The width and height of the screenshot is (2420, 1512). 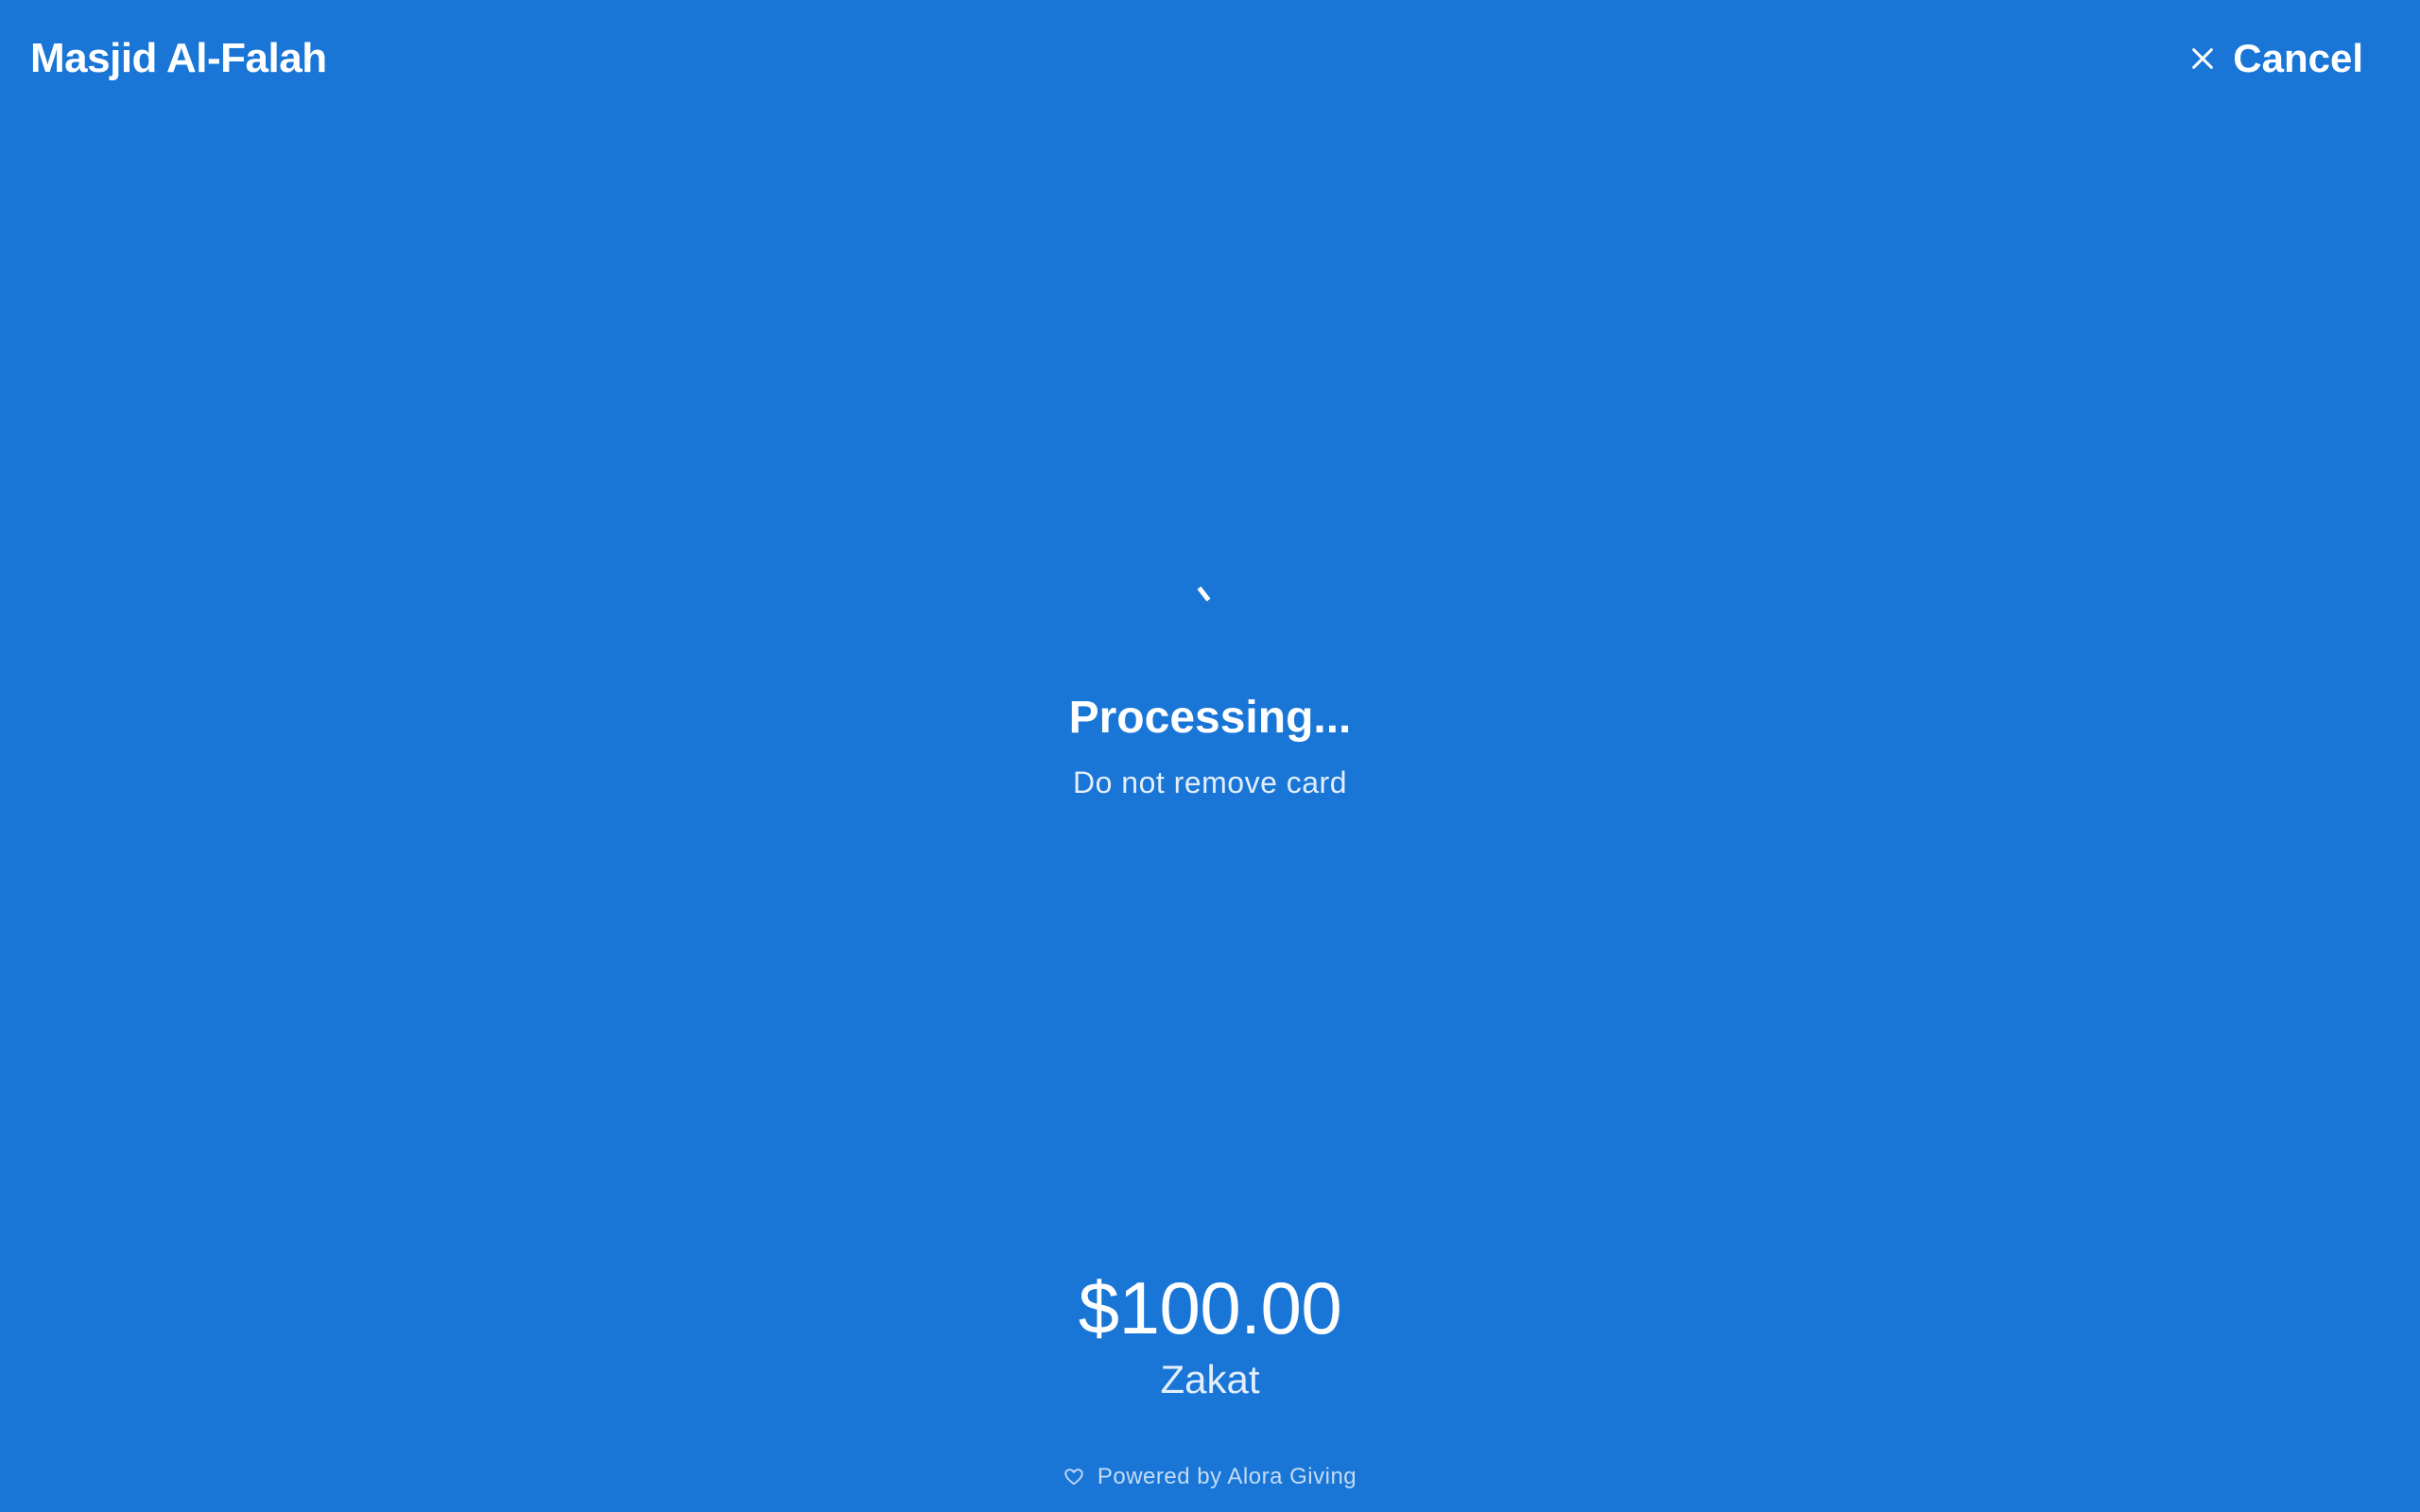 I want to click on footer: Powered by Alora Giving, so click(x=1210, y=1477).